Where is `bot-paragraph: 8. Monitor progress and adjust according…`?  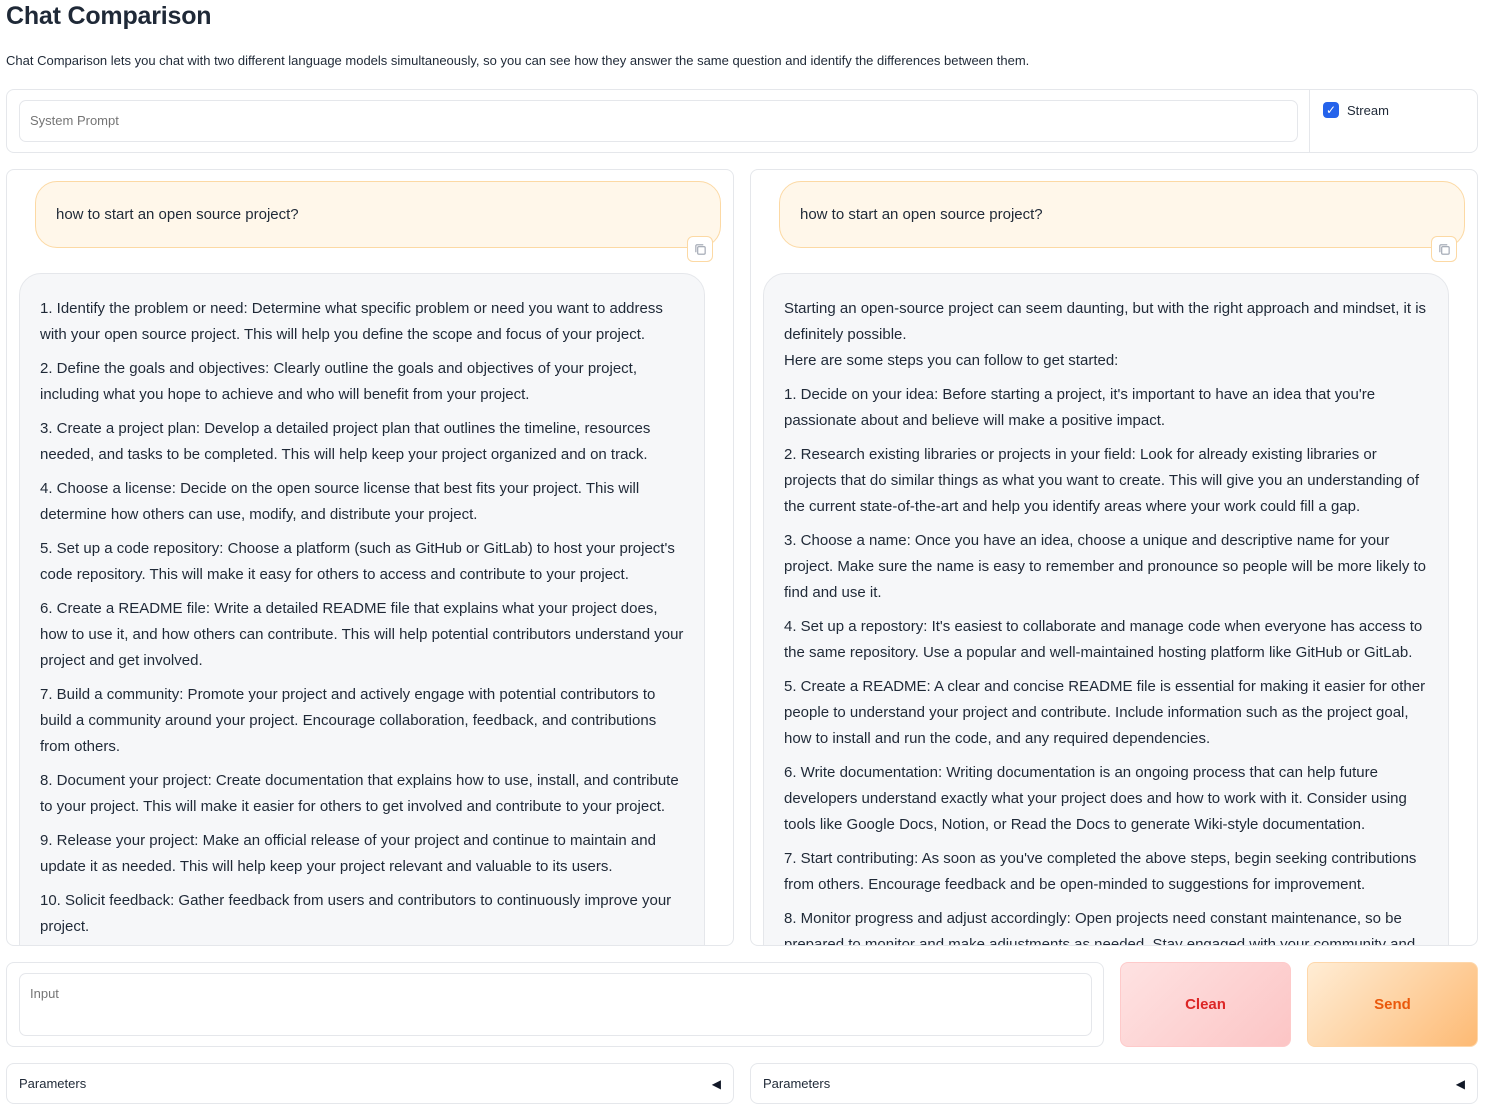 bot-paragraph: 8. Monitor progress and adjust according… is located at coordinates (1100, 928).